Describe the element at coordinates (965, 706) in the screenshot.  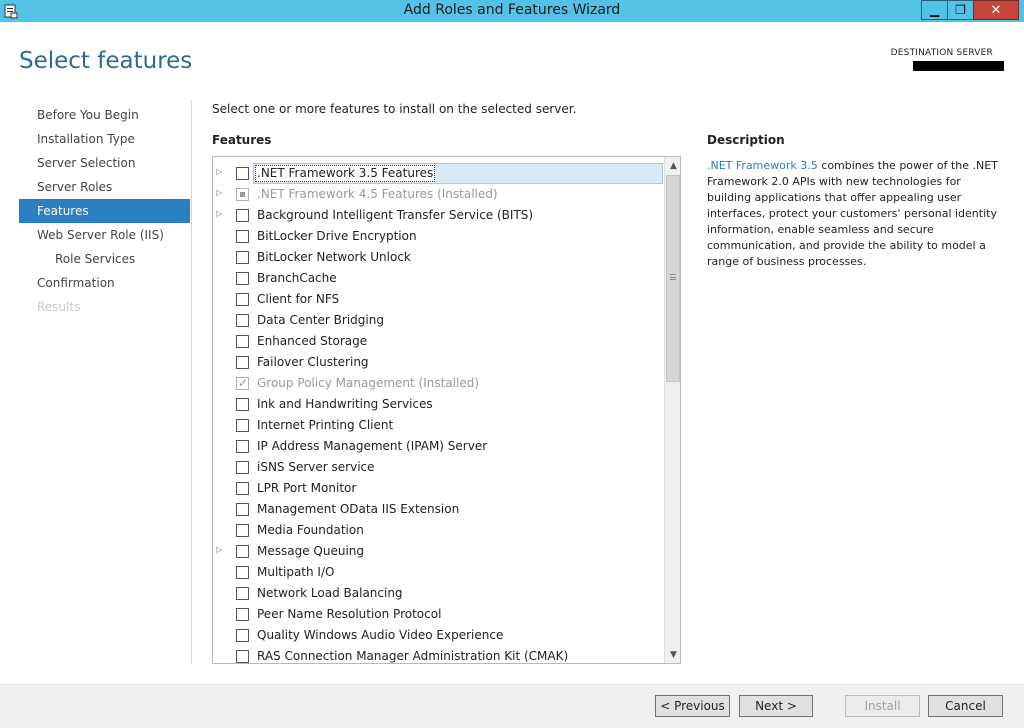
I see `cancel-button: Cancel` at that location.